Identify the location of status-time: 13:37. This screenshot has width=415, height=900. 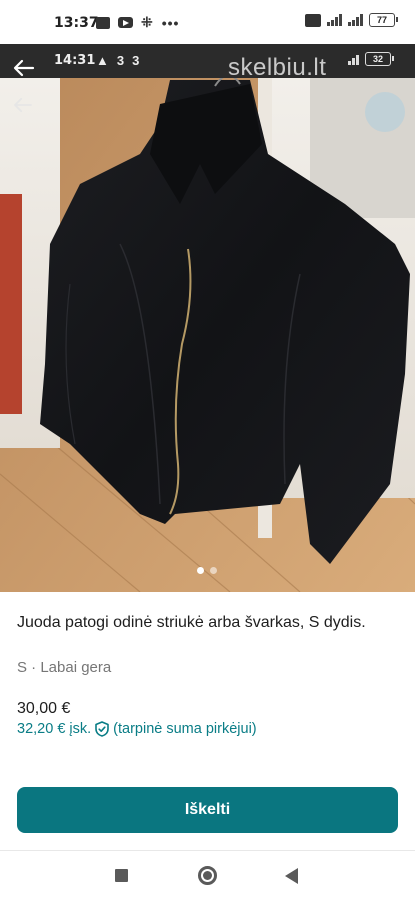
(76, 23).